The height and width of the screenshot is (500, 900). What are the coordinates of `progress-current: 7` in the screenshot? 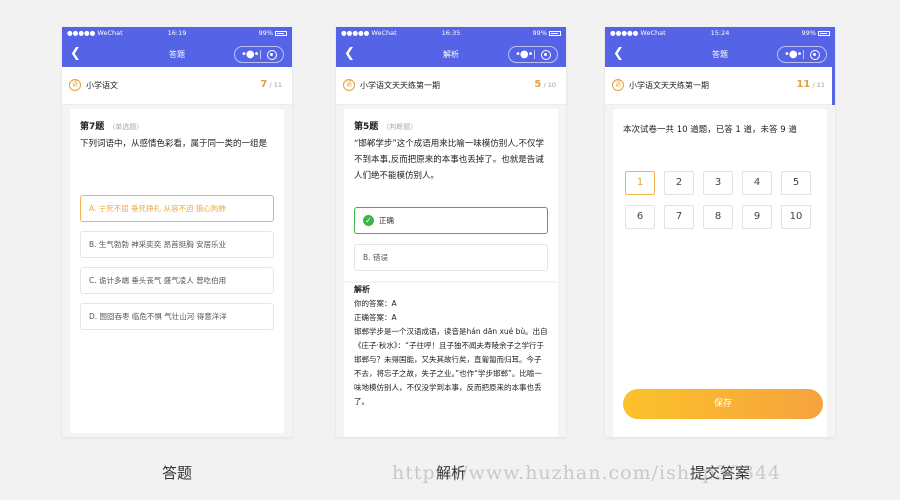 It's located at (264, 84).